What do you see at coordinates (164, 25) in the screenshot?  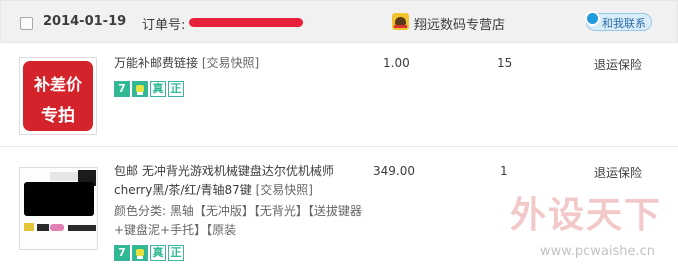 I see `order-number-label: 订单号:` at bounding box center [164, 25].